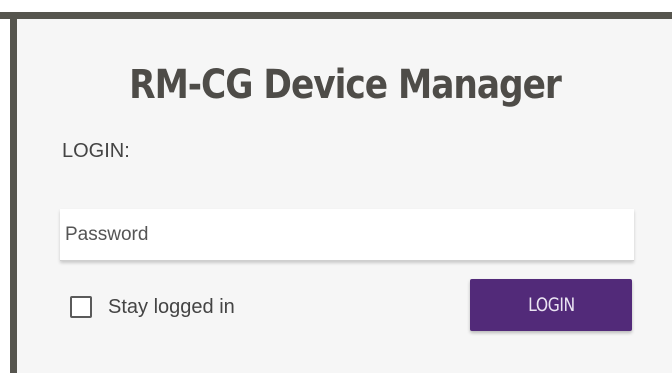 Image resolution: width=672 pixels, height=373 pixels. What do you see at coordinates (336, 15) in the screenshot?
I see `window-border-top` at bounding box center [336, 15].